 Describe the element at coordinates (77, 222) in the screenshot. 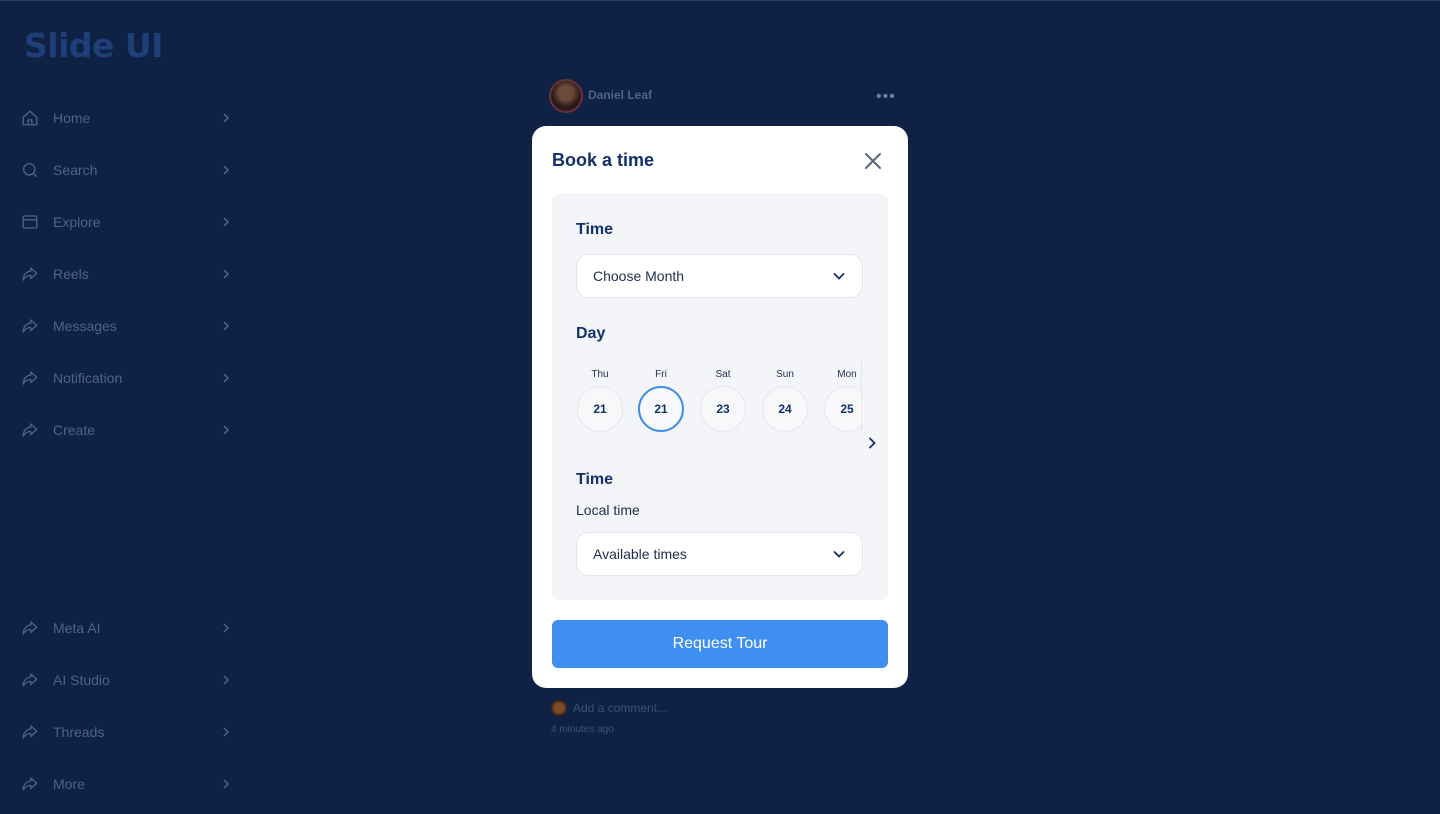

I see `sidebar-item-label: Explore` at that location.